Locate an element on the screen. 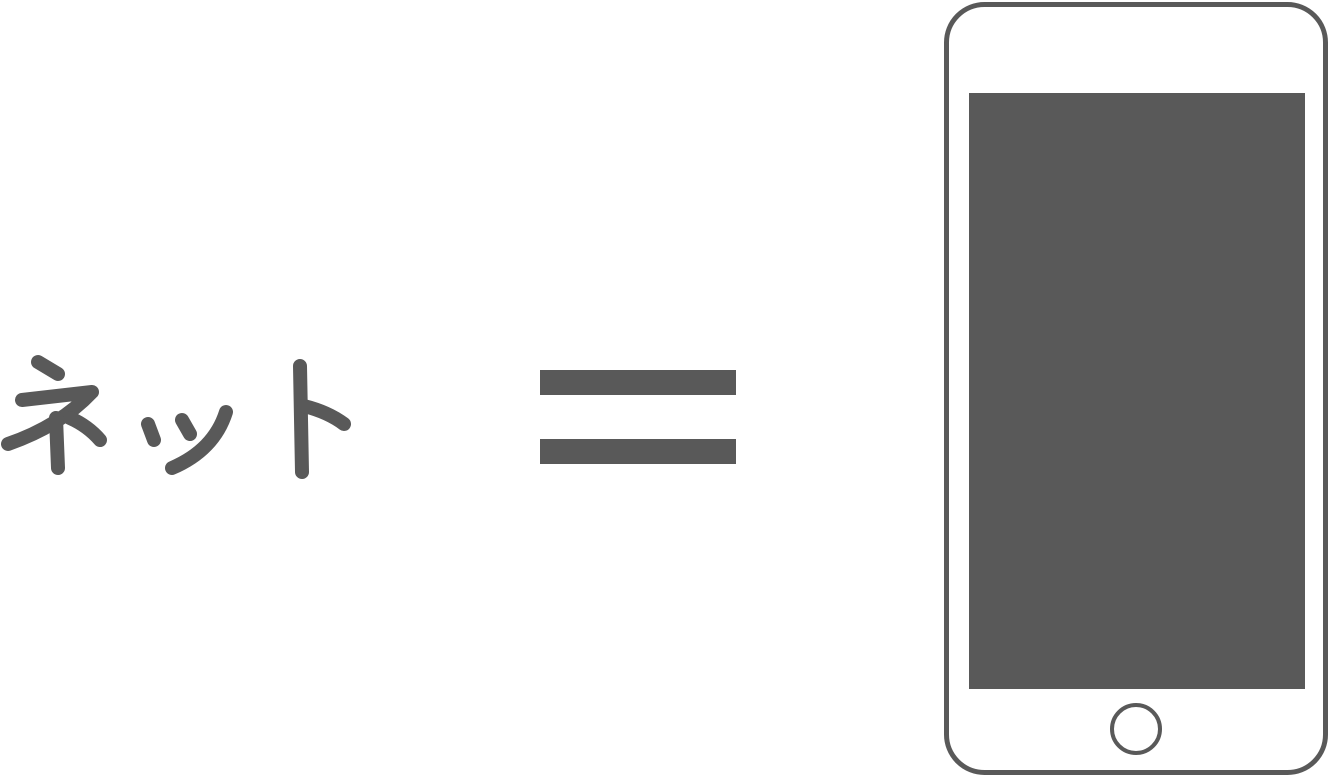 The image size is (1330, 777). word-net is located at coordinates (180, 415).